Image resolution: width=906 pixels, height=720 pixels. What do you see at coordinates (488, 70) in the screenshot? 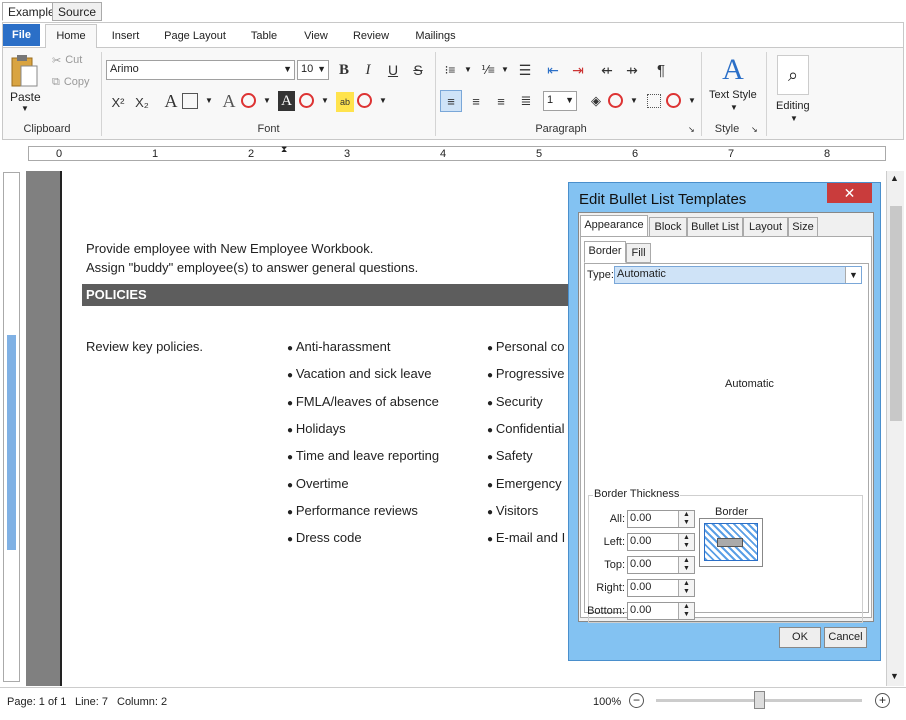
I see `numbering-button: ⅟≡` at bounding box center [488, 70].